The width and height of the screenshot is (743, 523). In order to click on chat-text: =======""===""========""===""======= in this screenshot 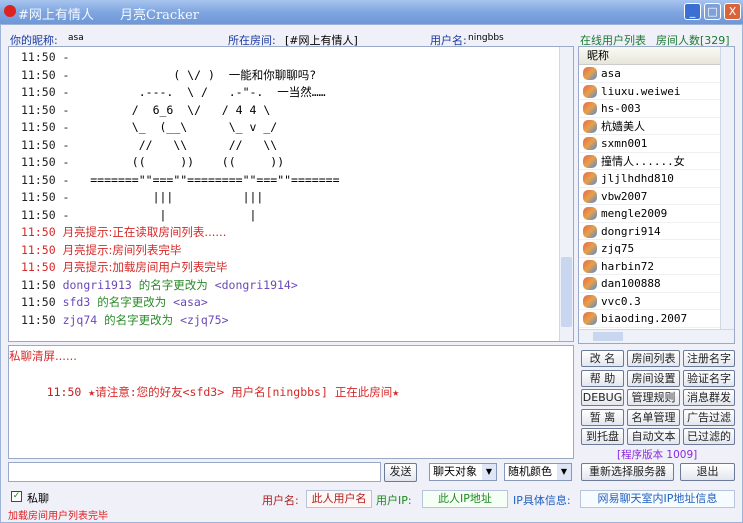, I will do `click(208, 179)`.